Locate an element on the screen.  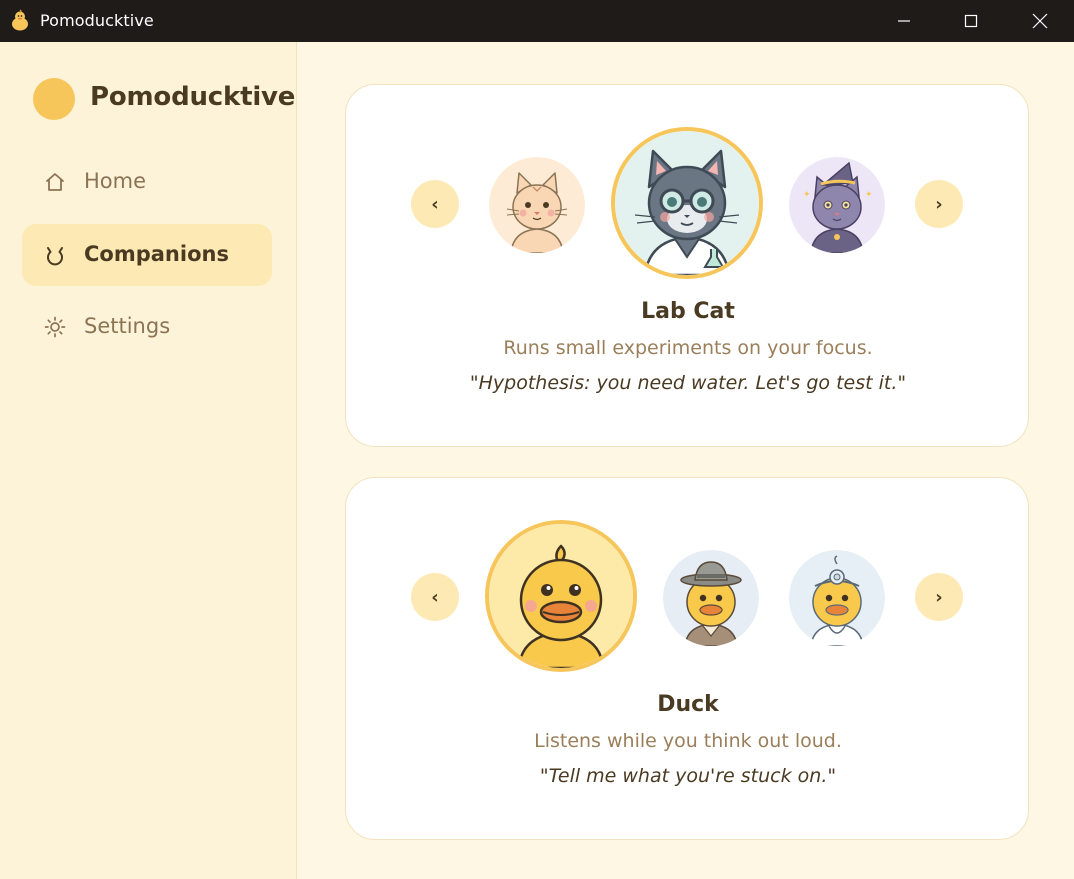
close-icon is located at coordinates (1040, 21).